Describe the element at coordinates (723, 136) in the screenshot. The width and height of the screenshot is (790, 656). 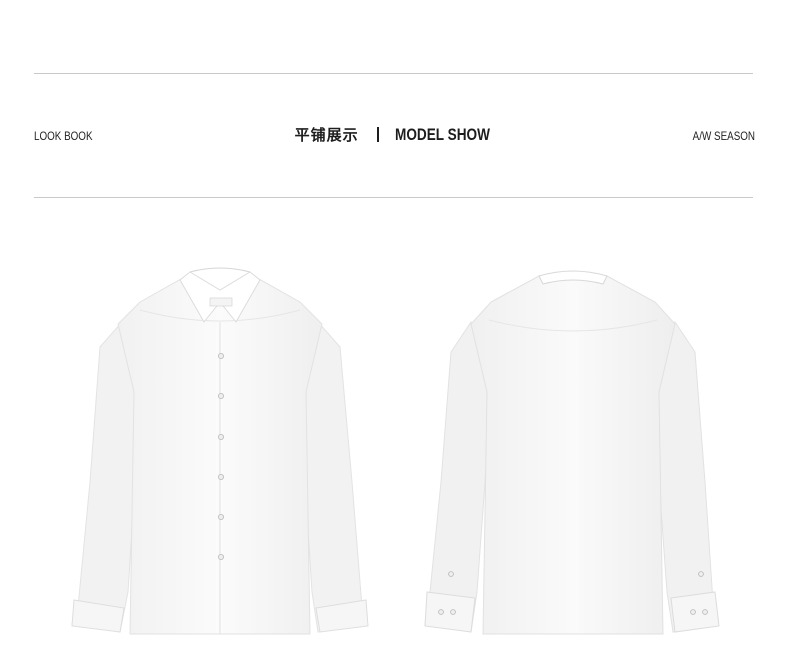
I see `season-label: A/W SEASON` at that location.